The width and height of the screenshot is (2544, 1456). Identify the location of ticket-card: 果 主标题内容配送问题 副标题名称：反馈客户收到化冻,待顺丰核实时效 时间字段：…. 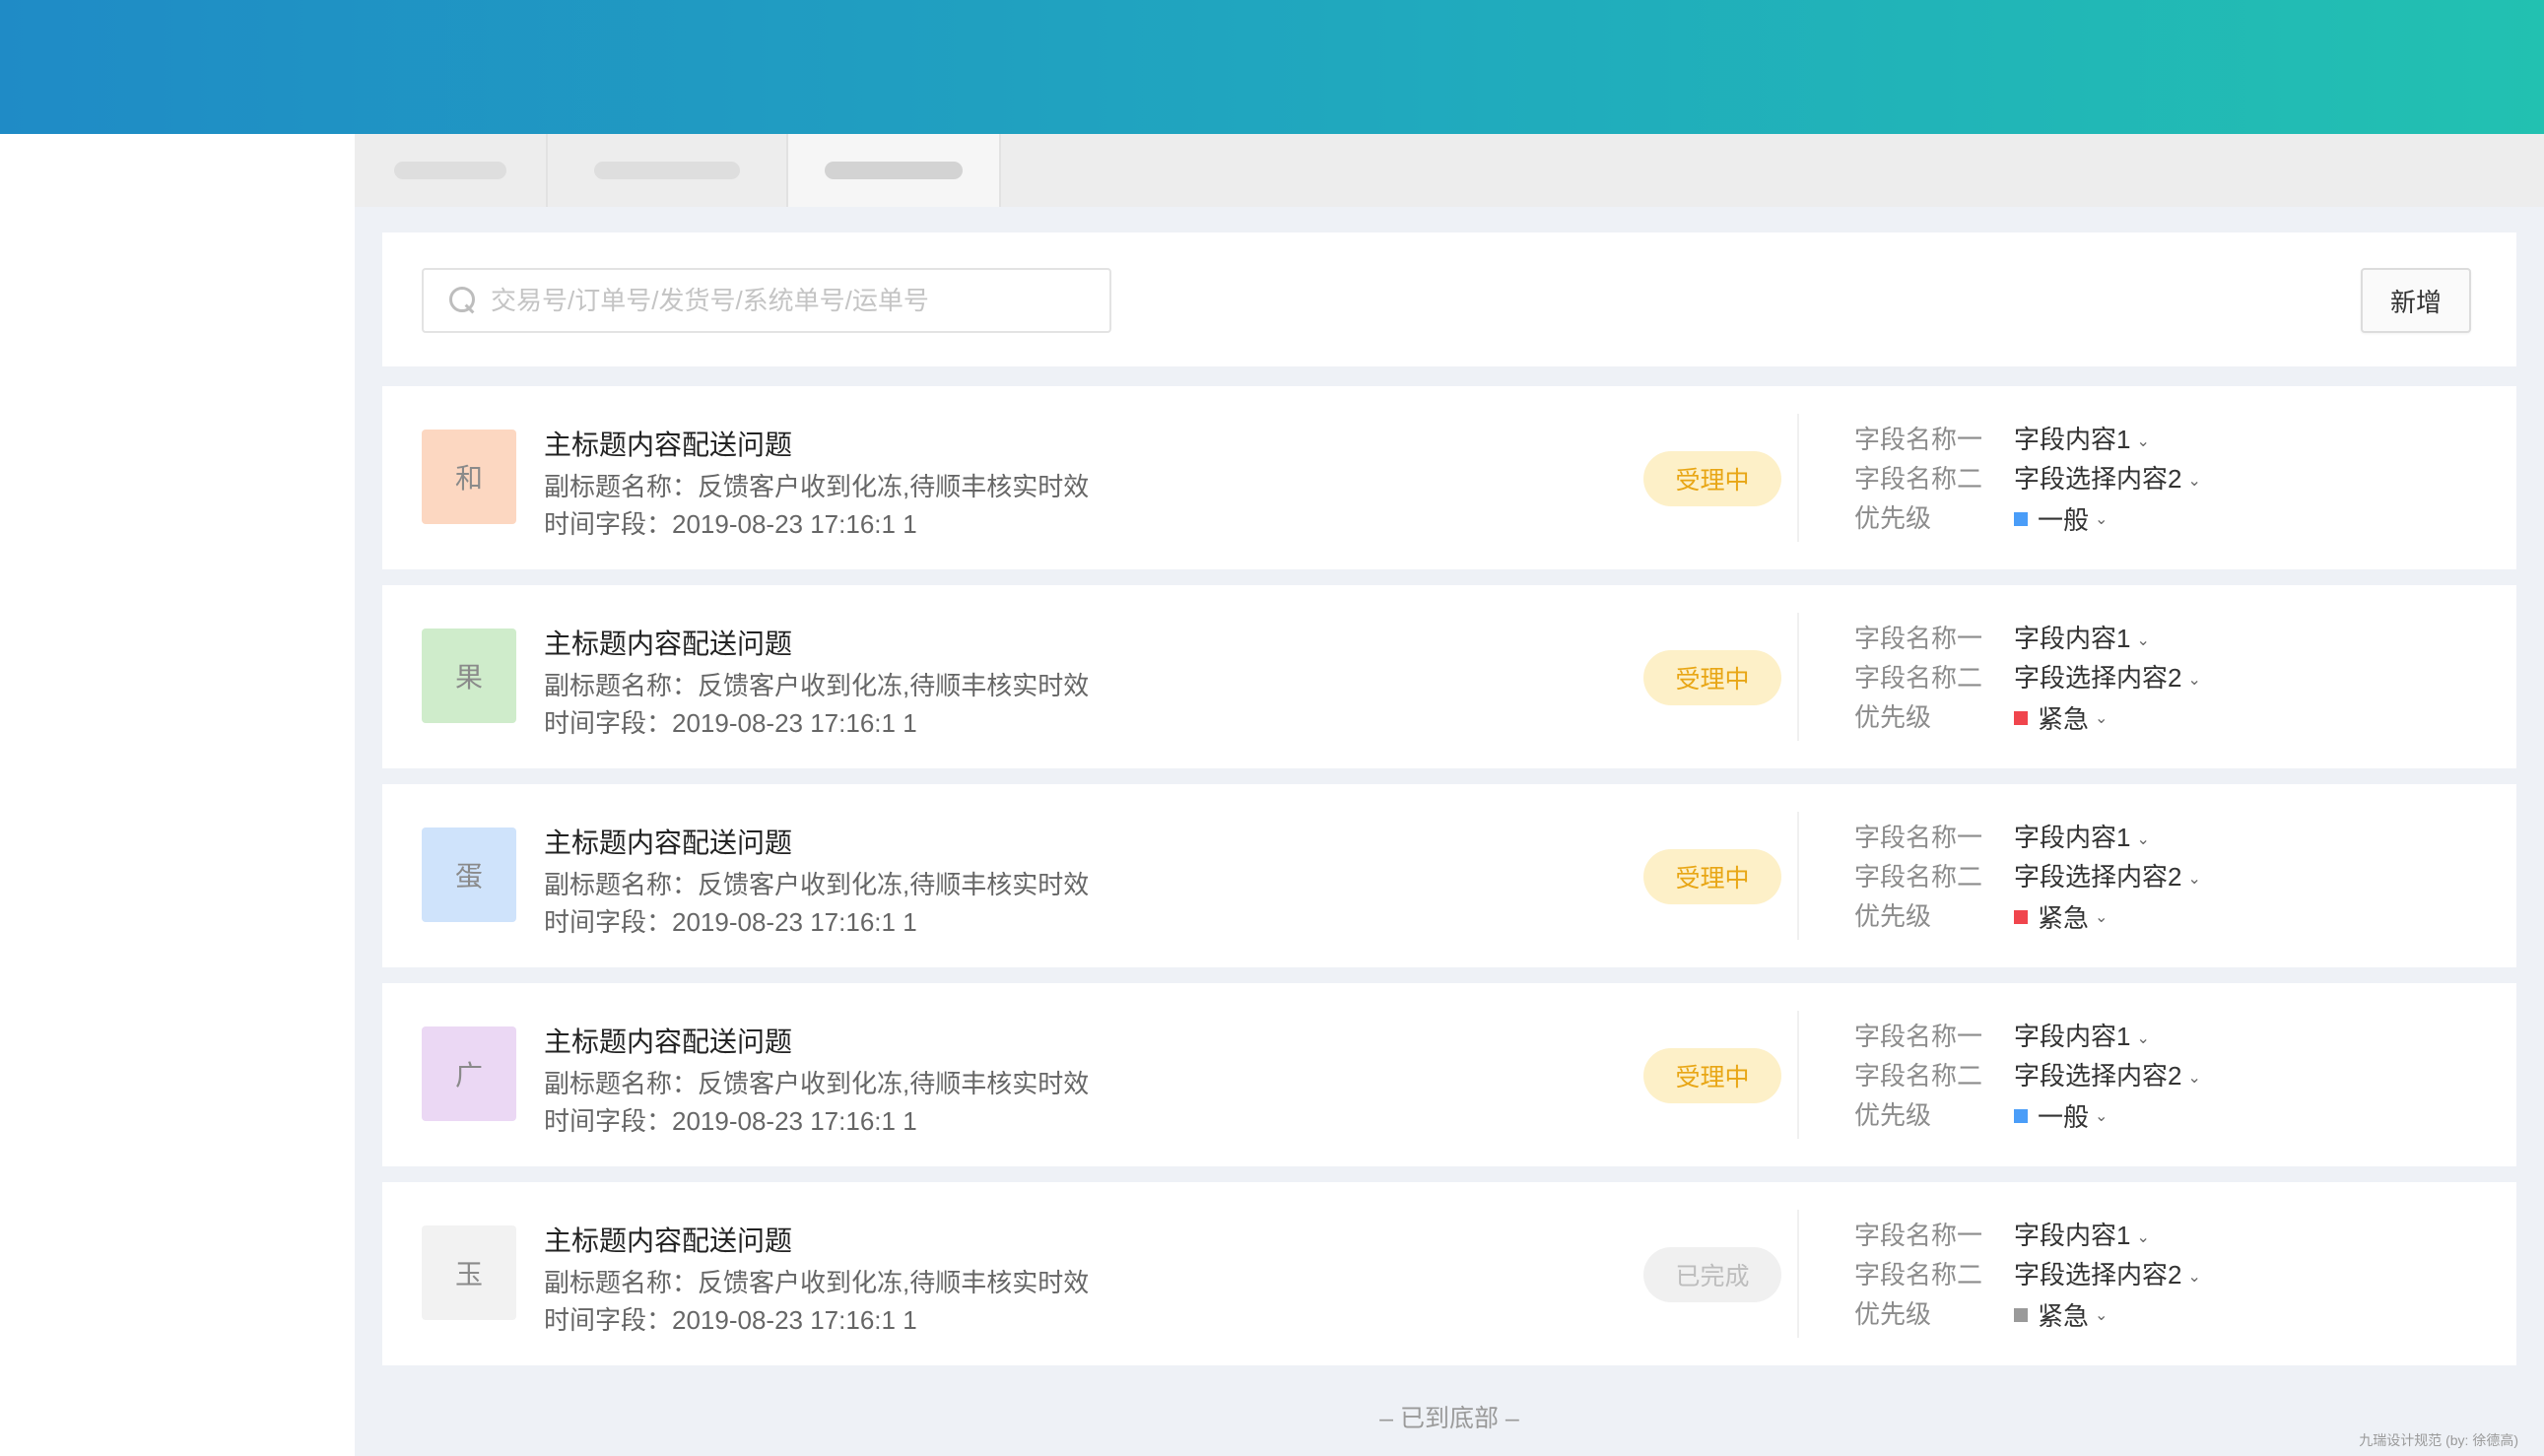
(1449, 676).